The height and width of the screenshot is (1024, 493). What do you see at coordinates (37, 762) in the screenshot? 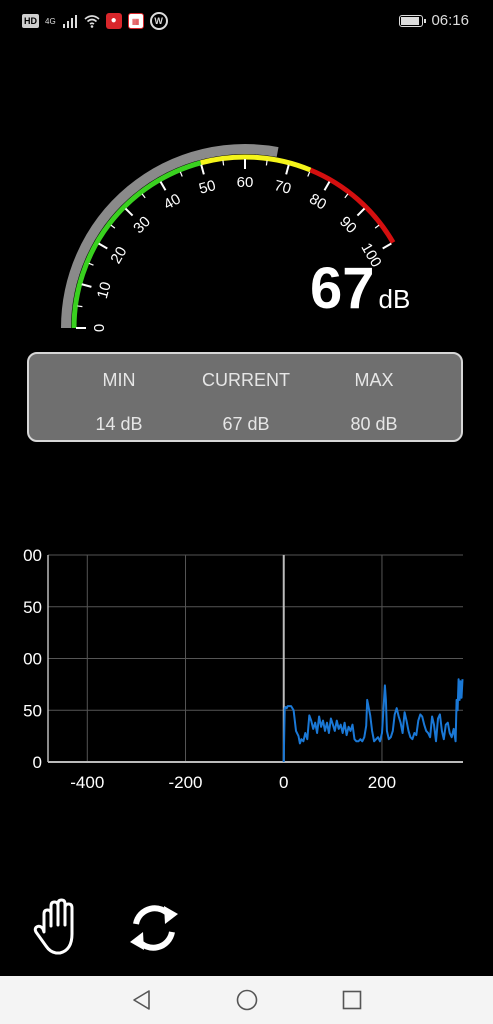
I see `chart-y-tick-label: 0` at bounding box center [37, 762].